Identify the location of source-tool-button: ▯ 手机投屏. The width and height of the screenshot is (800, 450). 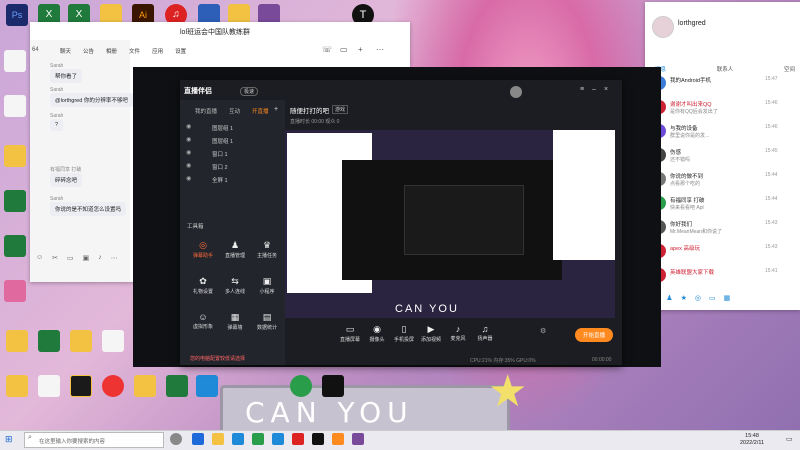
(404, 333).